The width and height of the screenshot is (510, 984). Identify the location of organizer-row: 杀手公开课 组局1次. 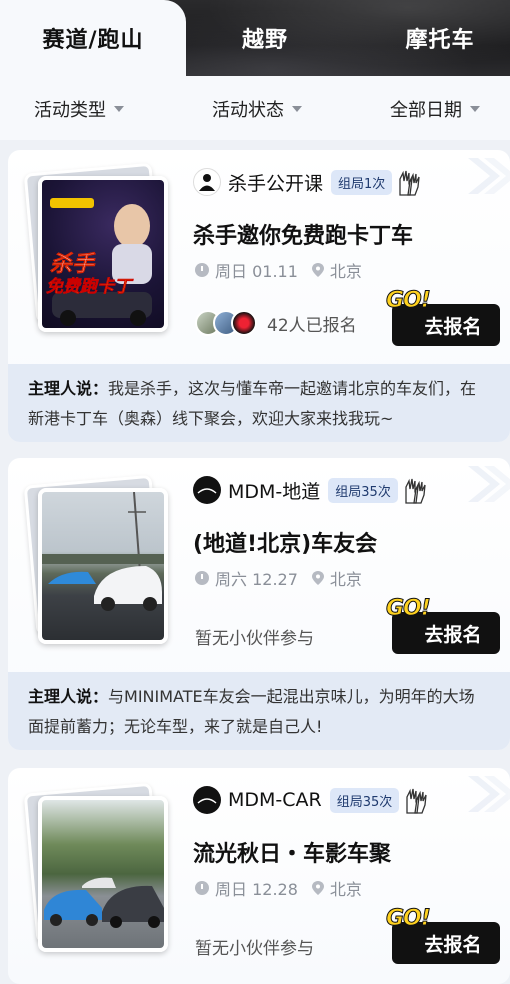
(308, 182).